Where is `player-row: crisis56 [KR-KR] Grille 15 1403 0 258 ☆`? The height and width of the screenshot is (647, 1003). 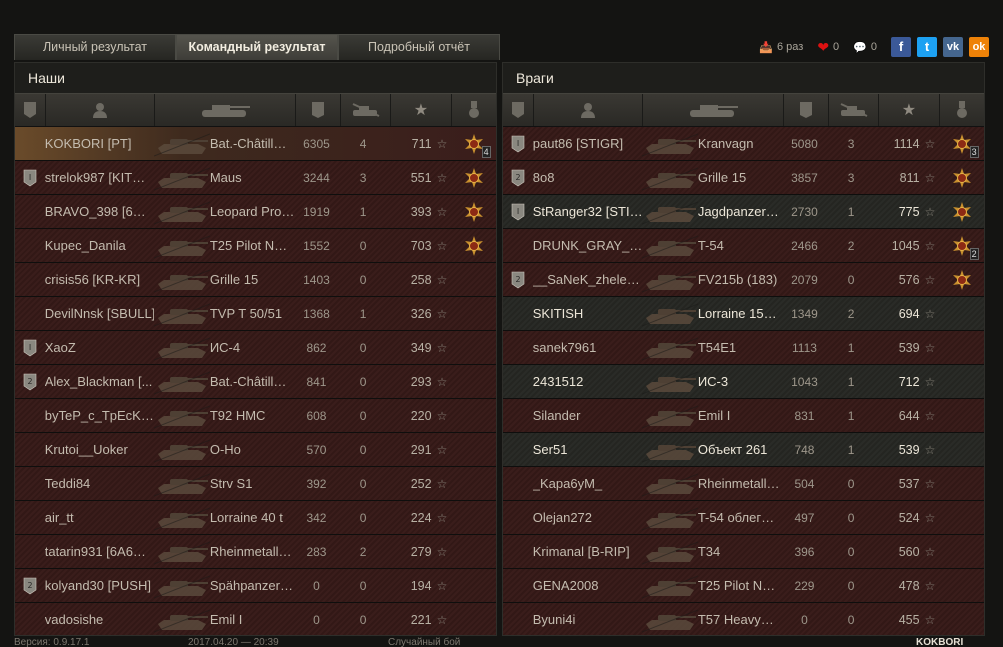 player-row: crisis56 [KR-KR] Grille 15 1403 0 258 ☆ is located at coordinates (255, 280).